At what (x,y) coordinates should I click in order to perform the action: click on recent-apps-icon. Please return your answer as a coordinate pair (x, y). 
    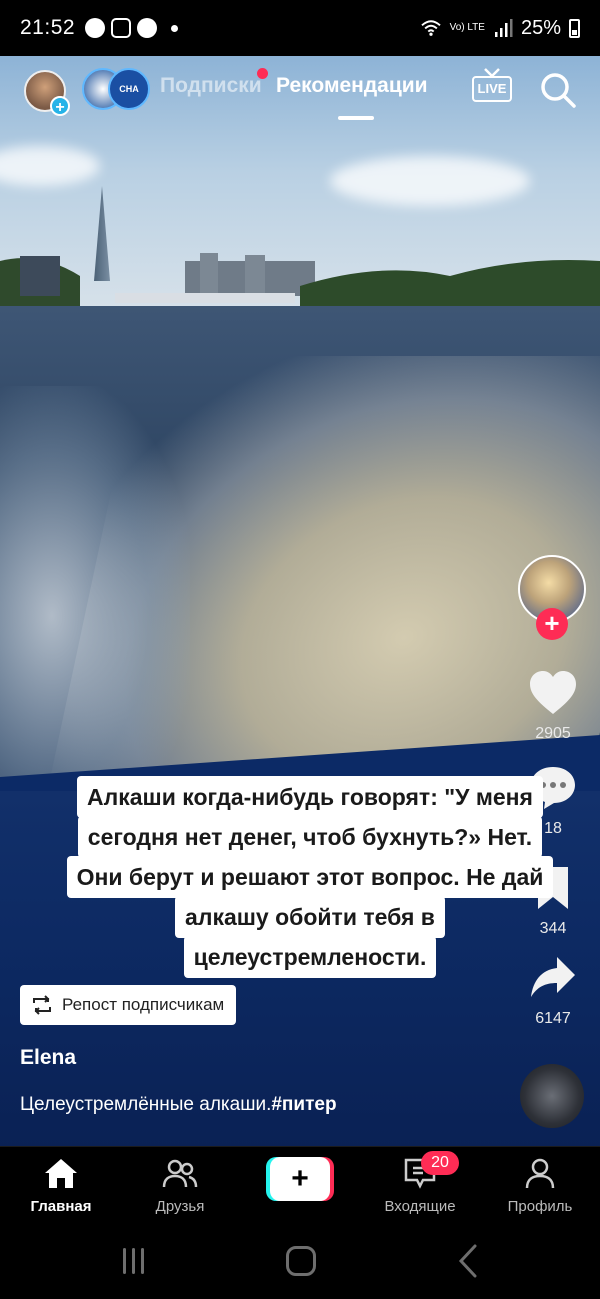
    Looking at the image, I should click on (133, 1261).